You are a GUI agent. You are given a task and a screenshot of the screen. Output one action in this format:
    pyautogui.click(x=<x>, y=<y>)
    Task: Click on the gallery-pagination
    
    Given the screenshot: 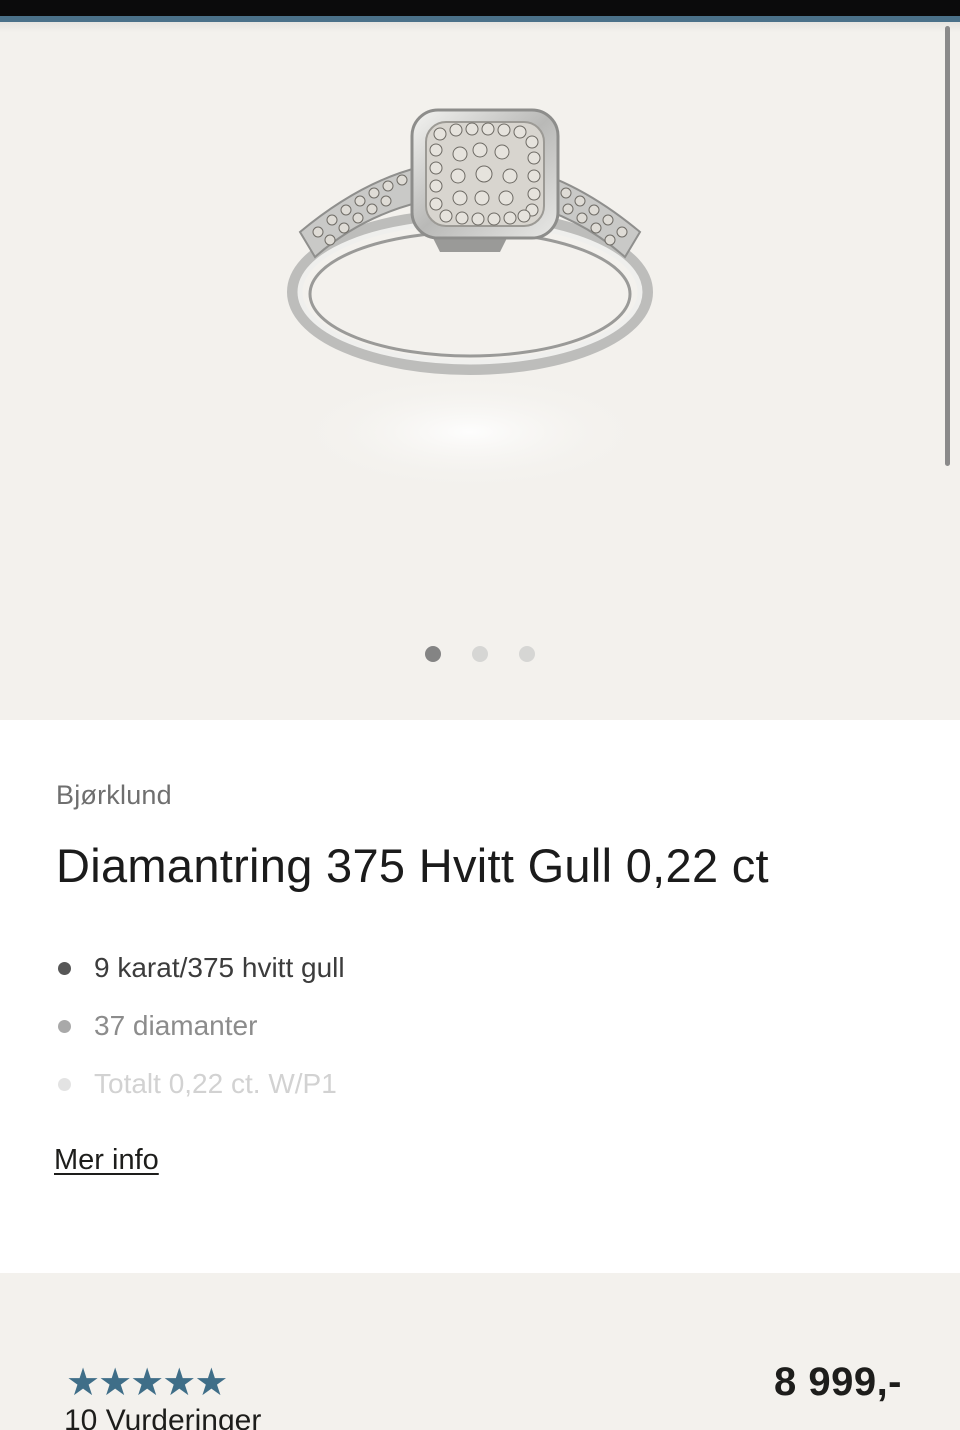 What is the action you would take?
    pyautogui.click(x=480, y=655)
    